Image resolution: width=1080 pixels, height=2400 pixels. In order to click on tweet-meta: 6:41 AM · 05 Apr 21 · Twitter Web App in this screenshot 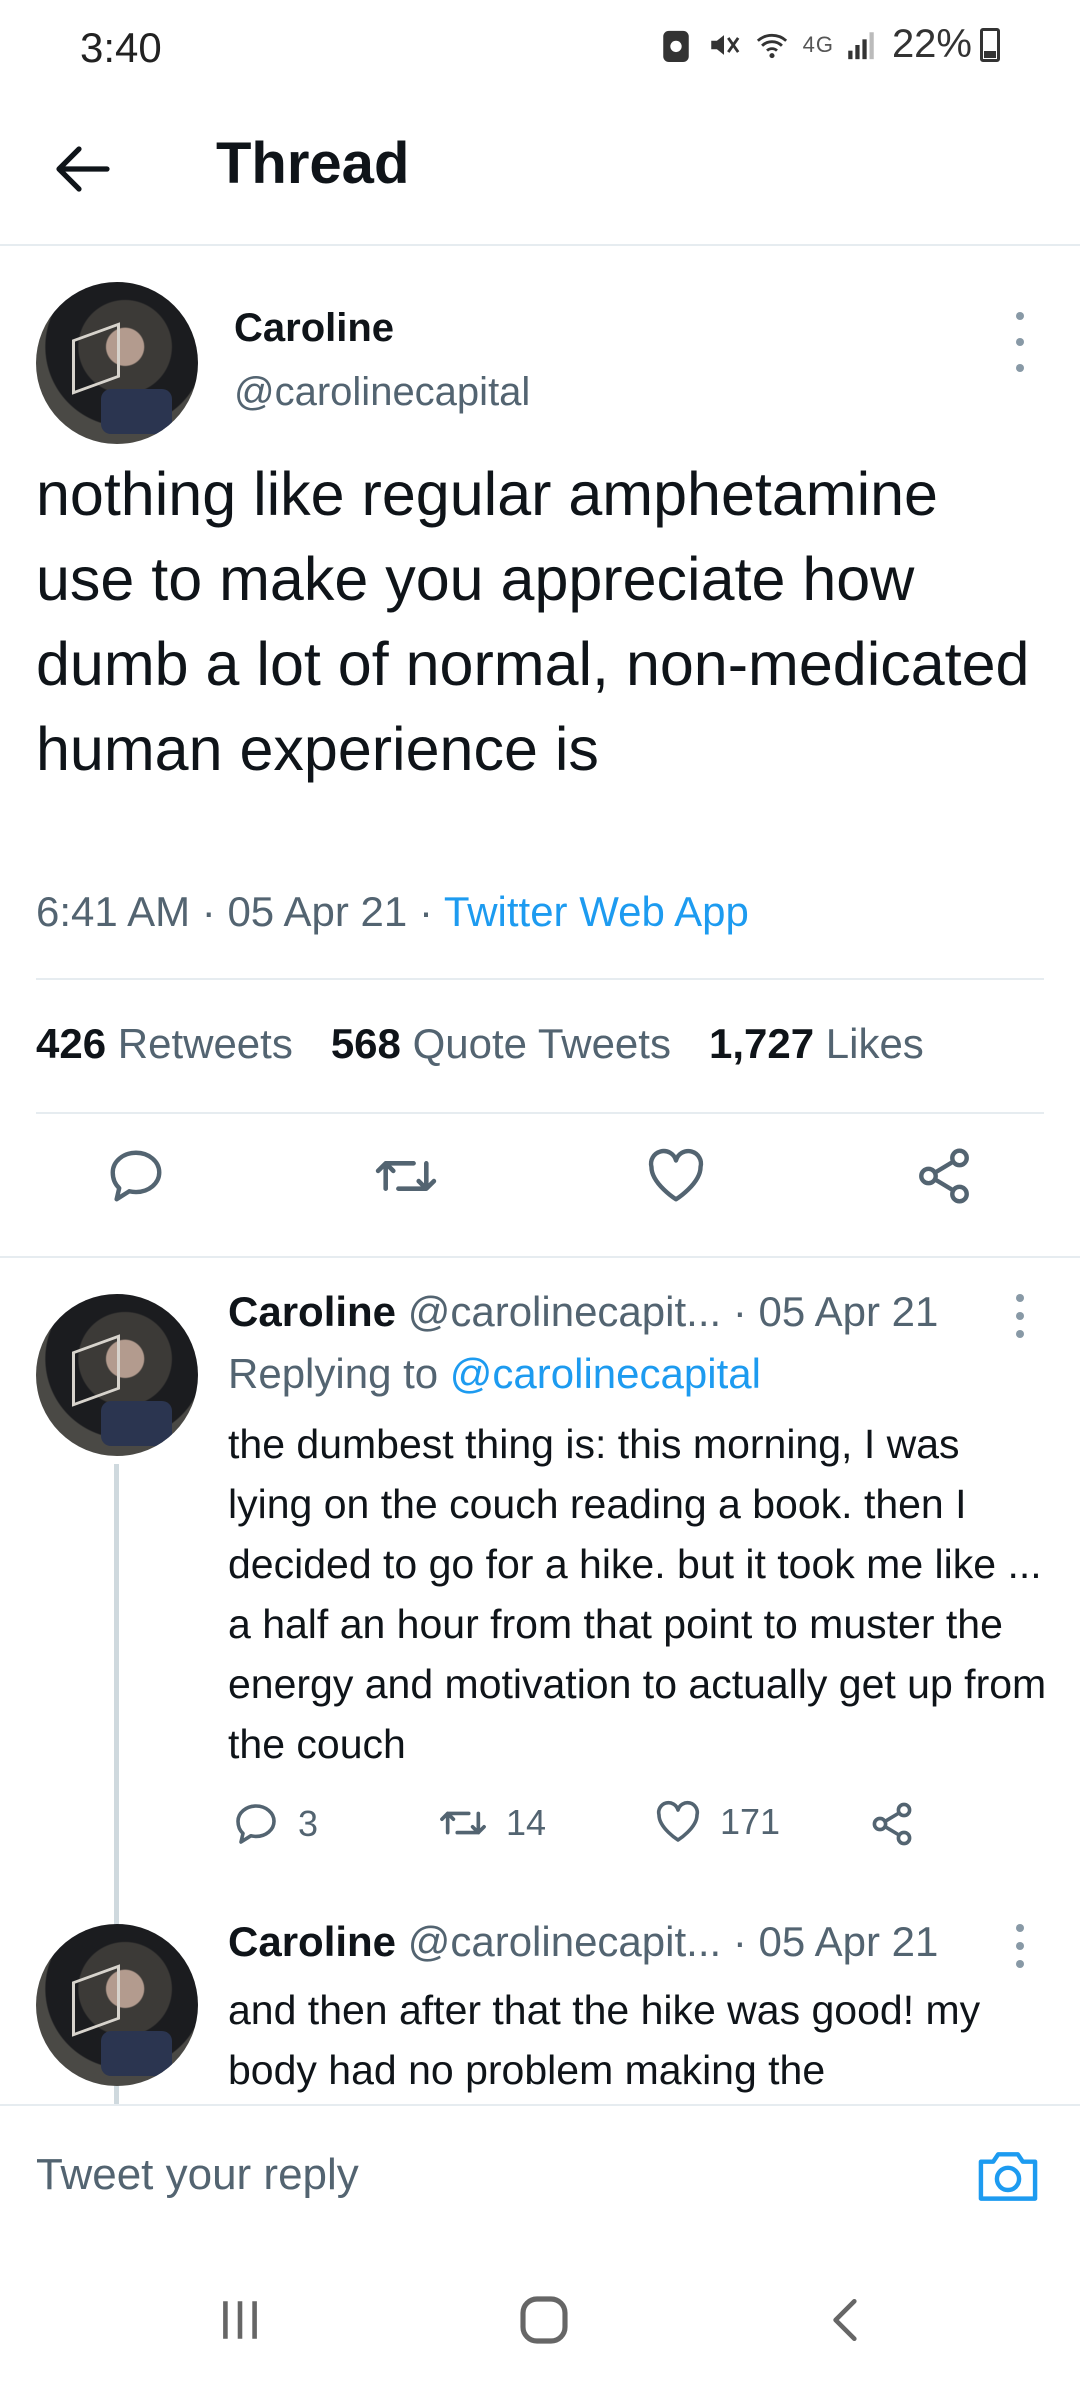, I will do `click(392, 912)`.